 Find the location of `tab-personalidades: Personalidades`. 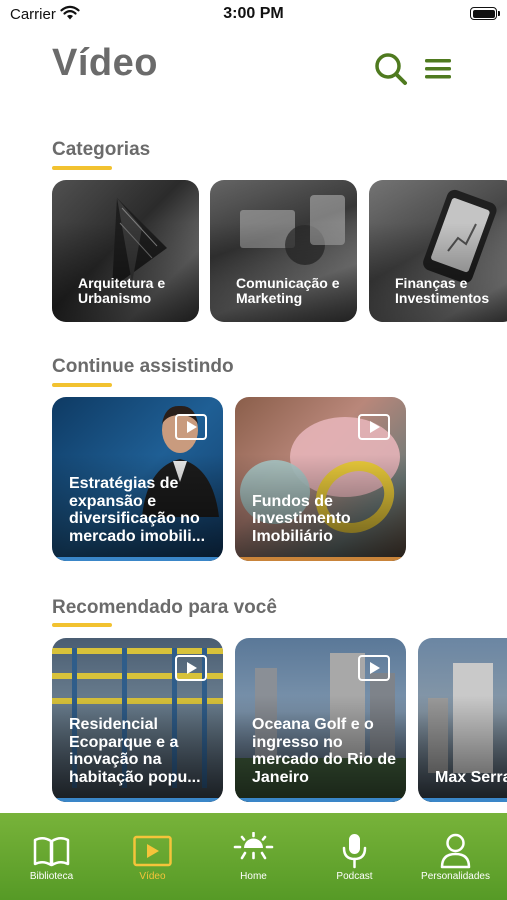

tab-personalidades: Personalidades is located at coordinates (455, 856).